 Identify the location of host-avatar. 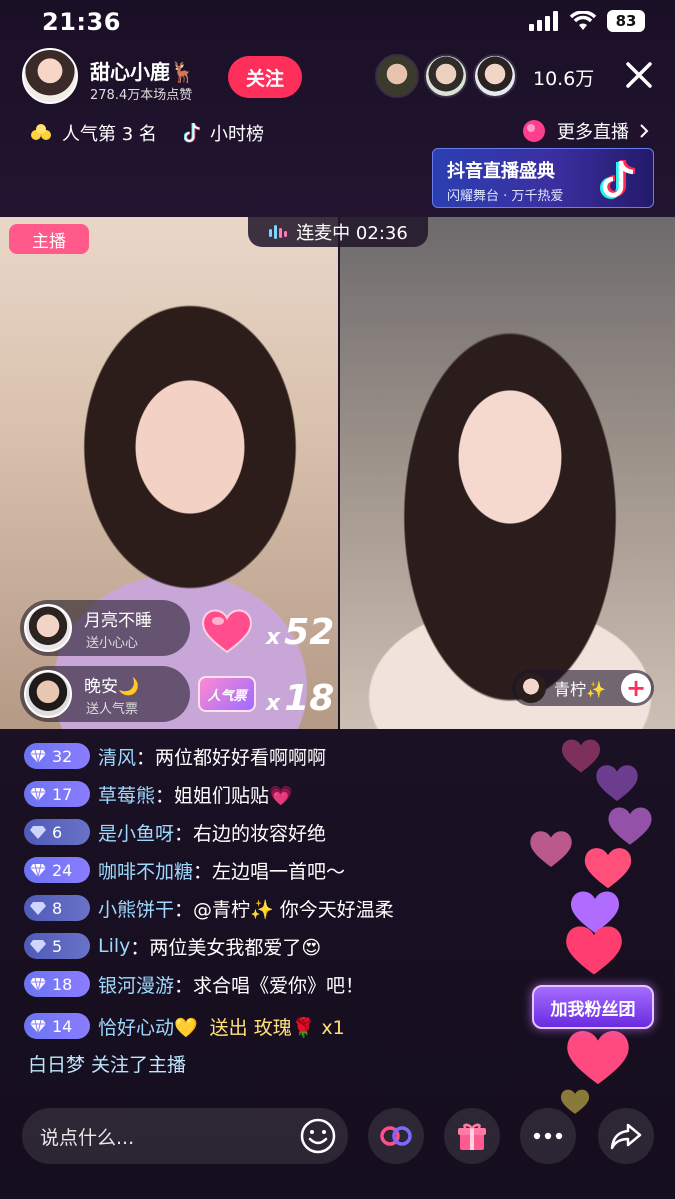
(50, 76).